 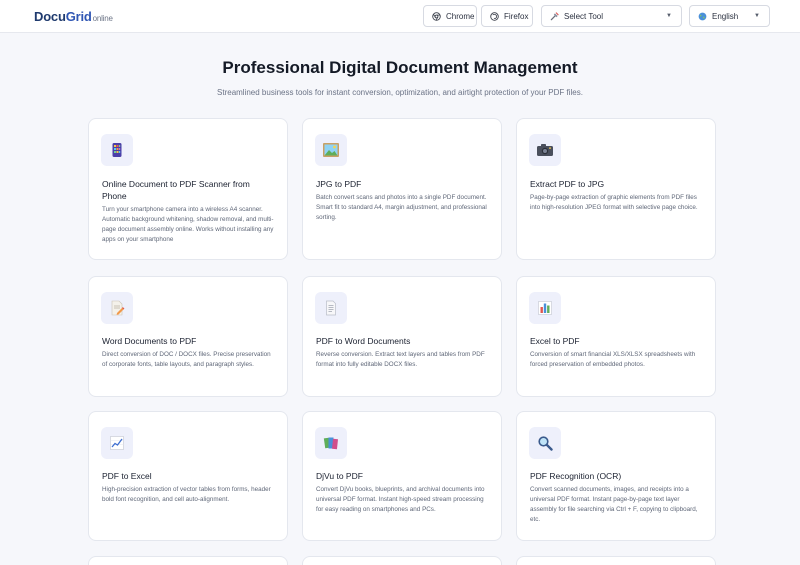 I want to click on line-chart-icon, so click(x=117, y=443).